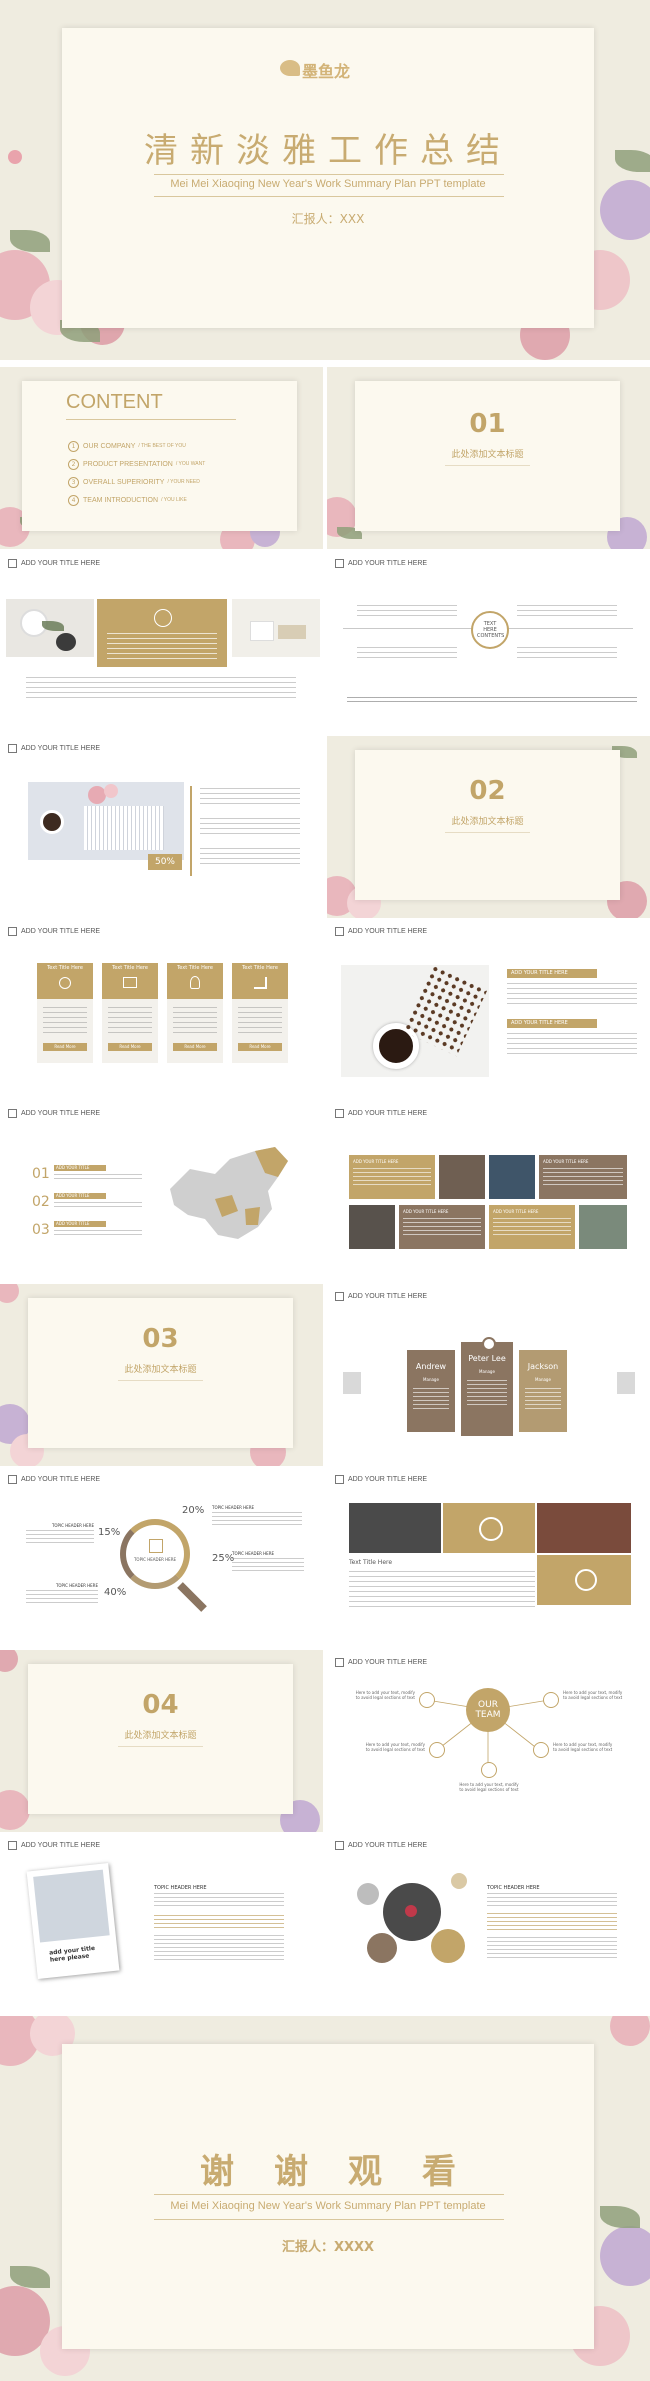 The image size is (650, 2381). I want to click on box-text, so click(65, 1021).